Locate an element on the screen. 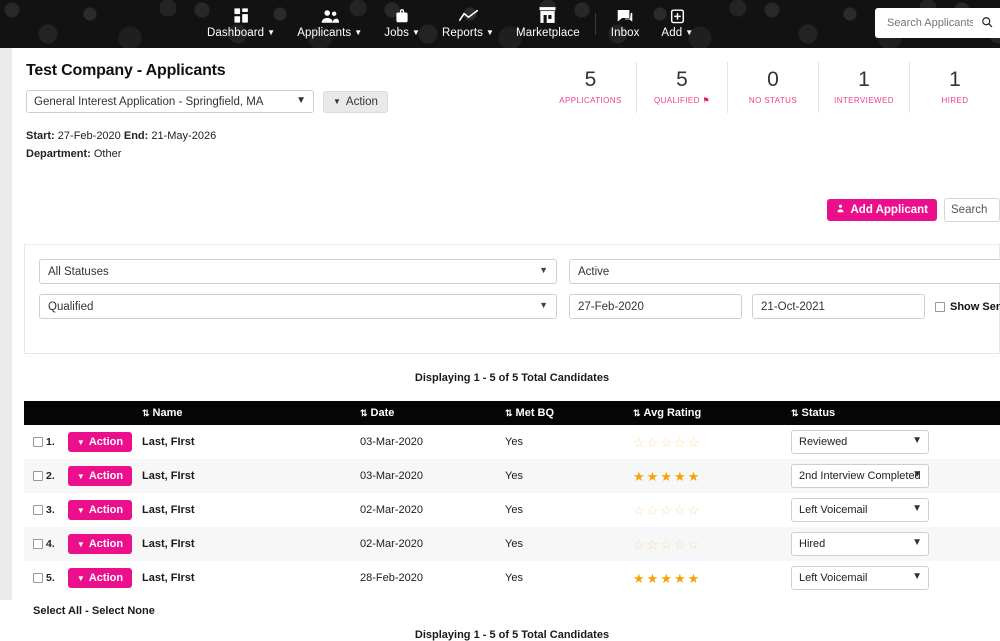 The image size is (1000, 641). nav-item-applicants: Applicants ▼ is located at coordinates (329, 24).